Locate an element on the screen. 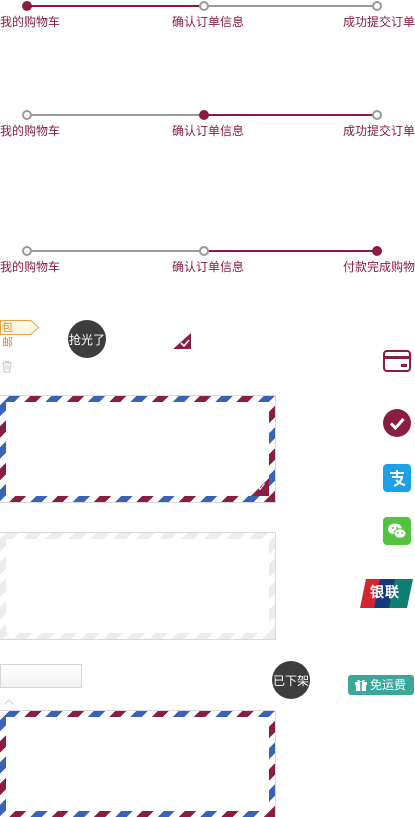  off-shelf-label: 已下架 is located at coordinates (290, 680).